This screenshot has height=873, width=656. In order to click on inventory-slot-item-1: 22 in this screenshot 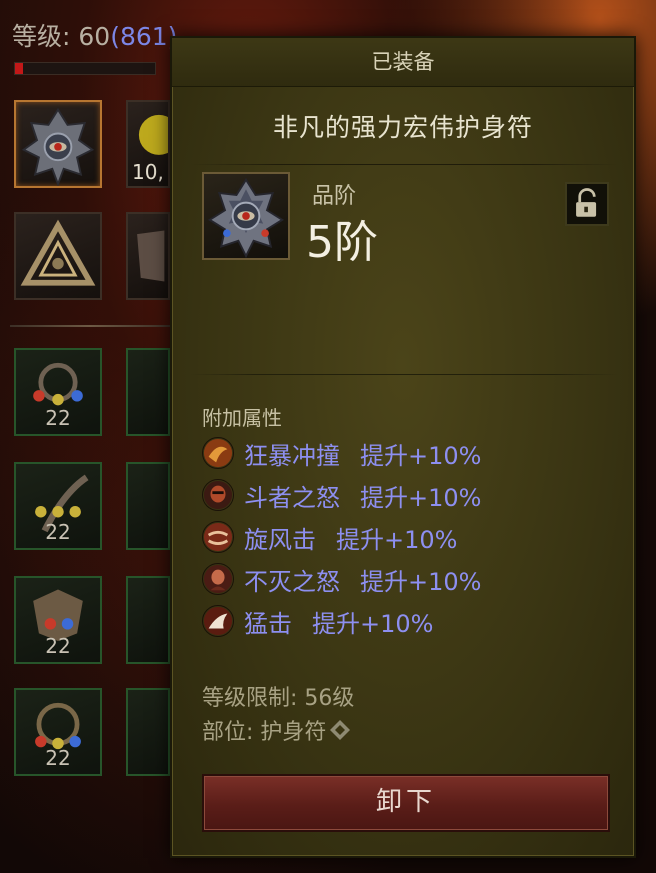, I will do `click(58, 392)`.